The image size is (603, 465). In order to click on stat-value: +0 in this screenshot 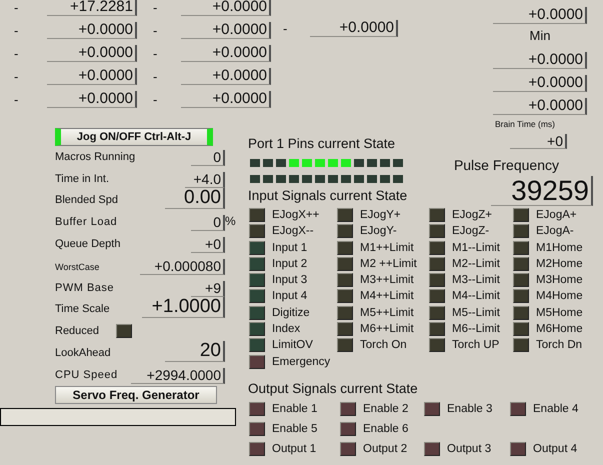, I will do `click(208, 244)`.